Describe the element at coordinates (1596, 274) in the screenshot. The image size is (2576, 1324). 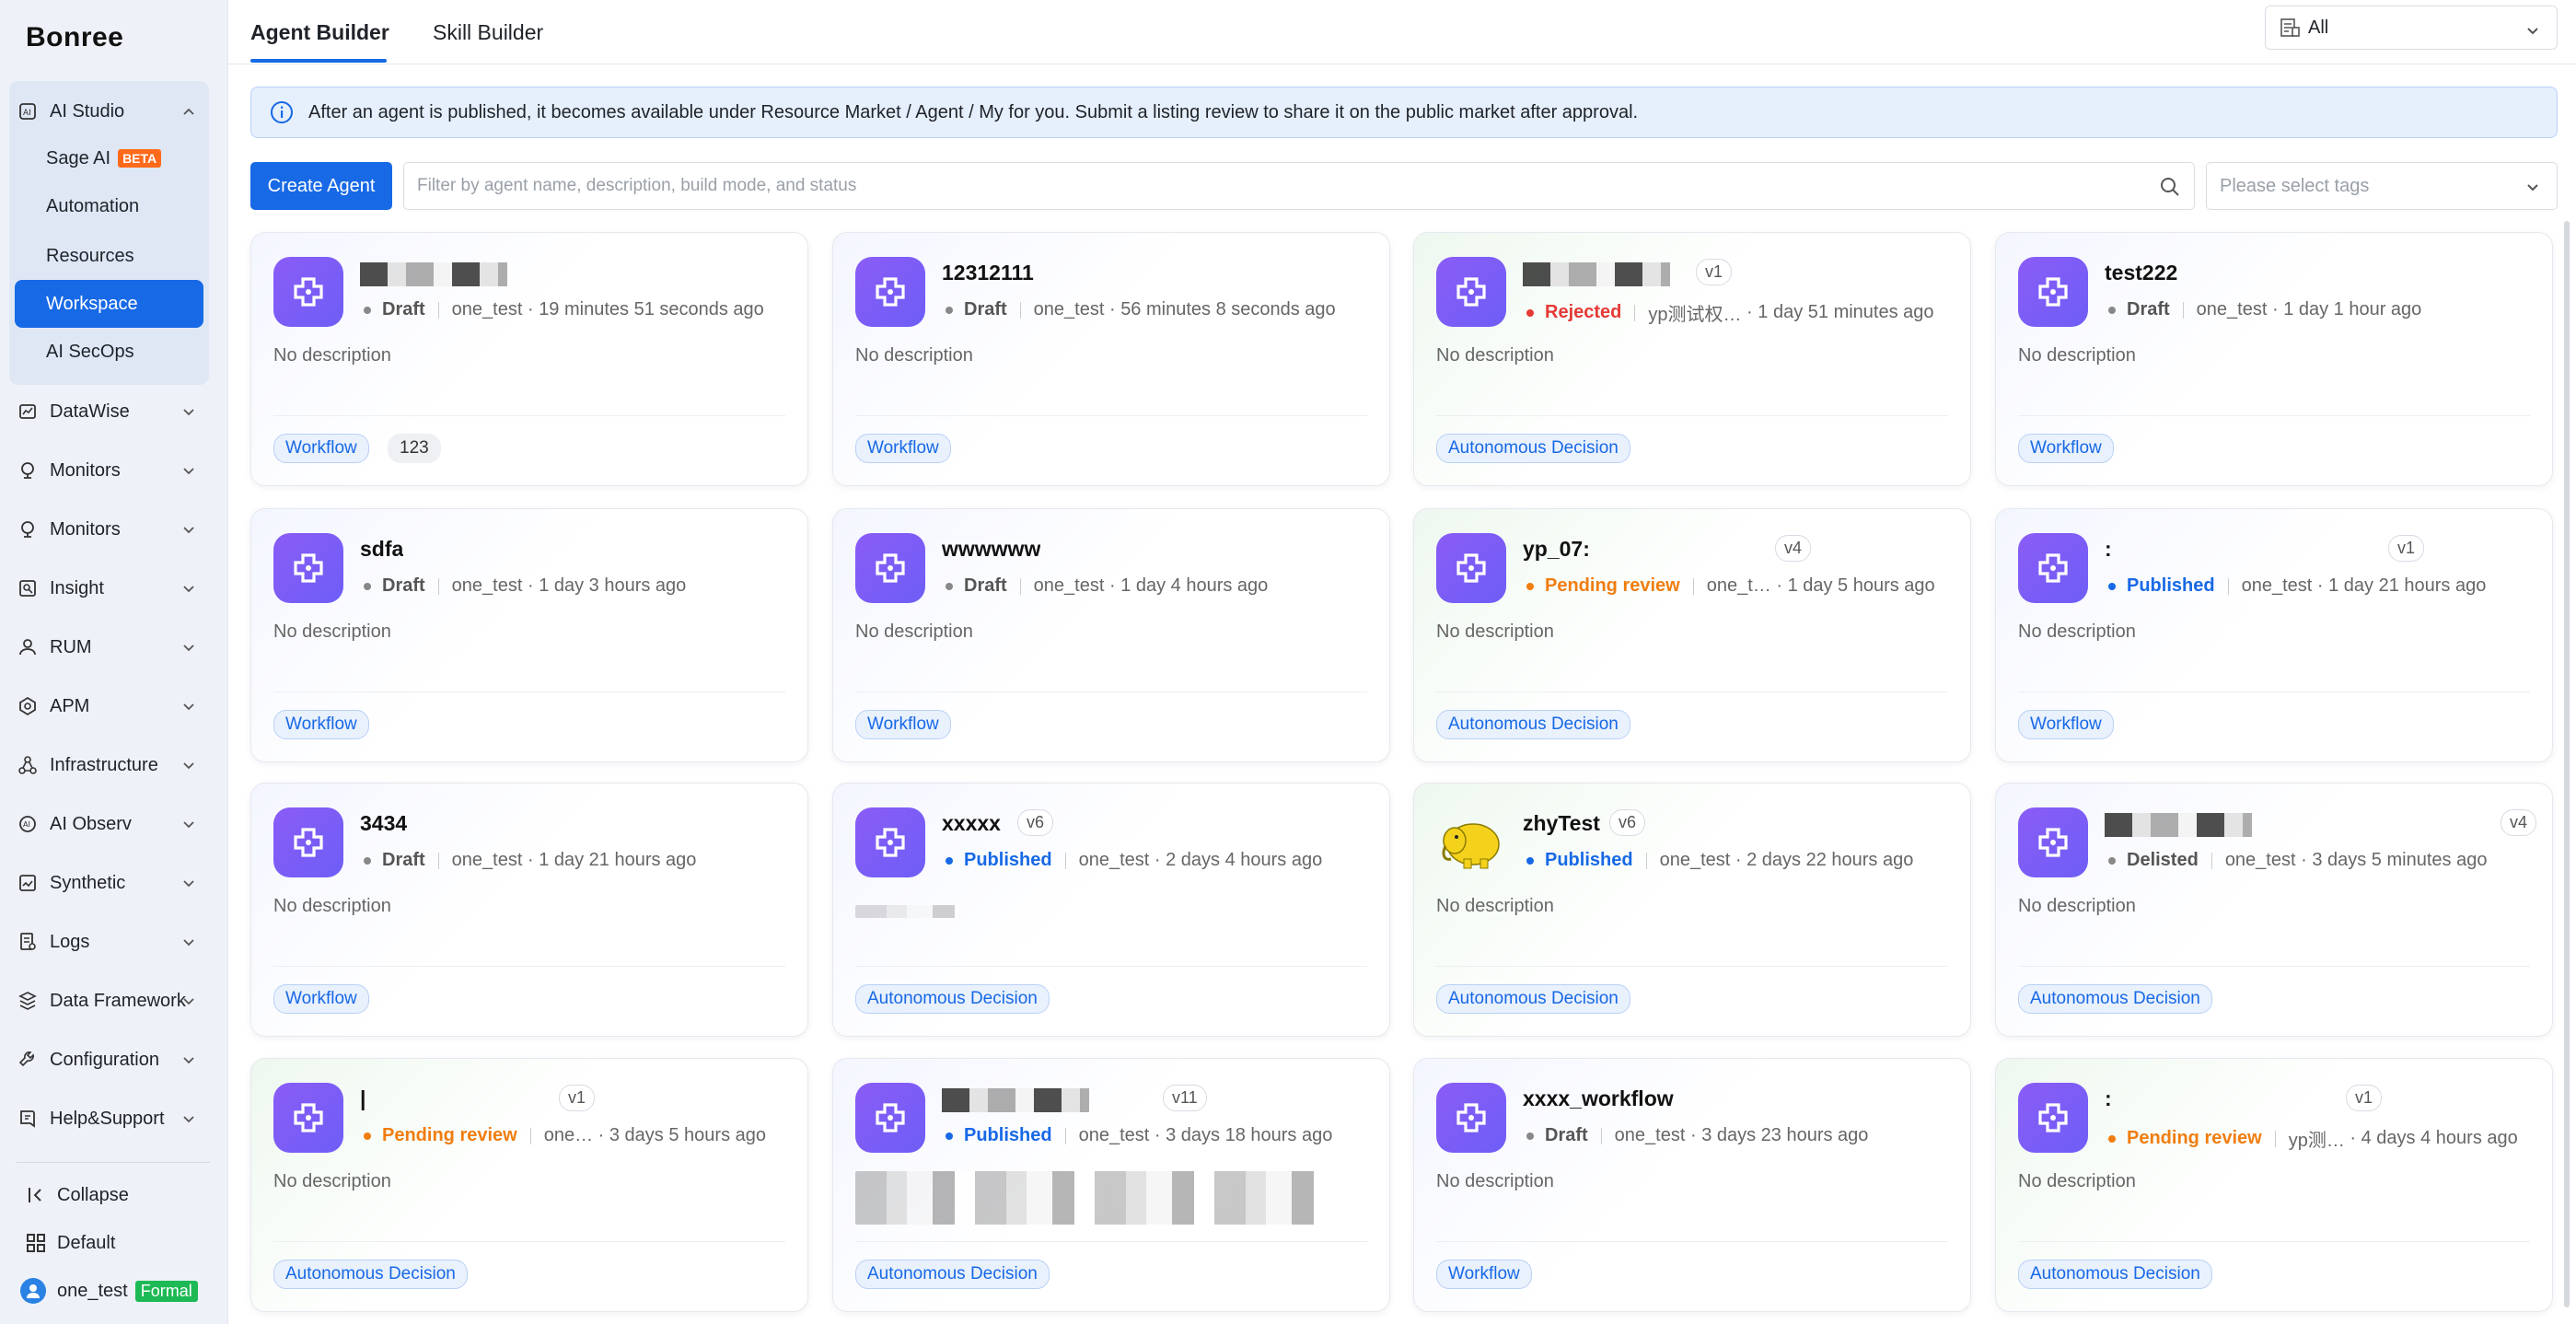
I see `agent-name-redacted` at that location.